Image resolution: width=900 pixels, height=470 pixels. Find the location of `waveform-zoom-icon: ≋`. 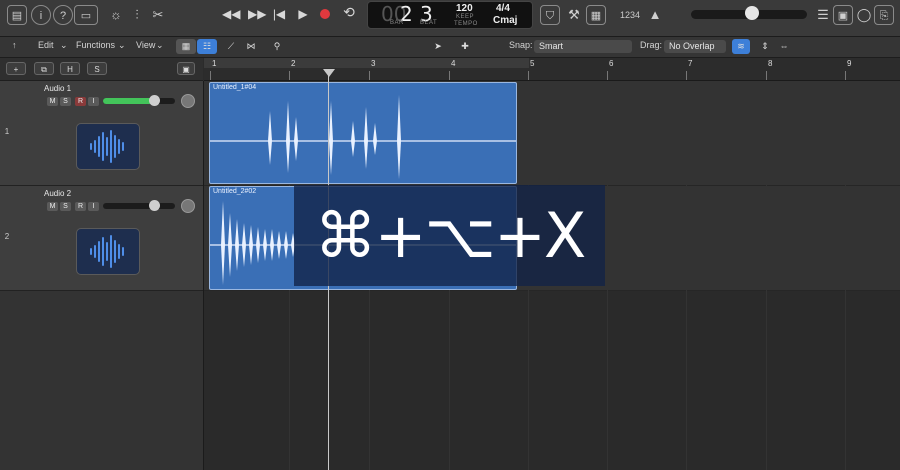

waveform-zoom-icon: ≋ is located at coordinates (741, 46).